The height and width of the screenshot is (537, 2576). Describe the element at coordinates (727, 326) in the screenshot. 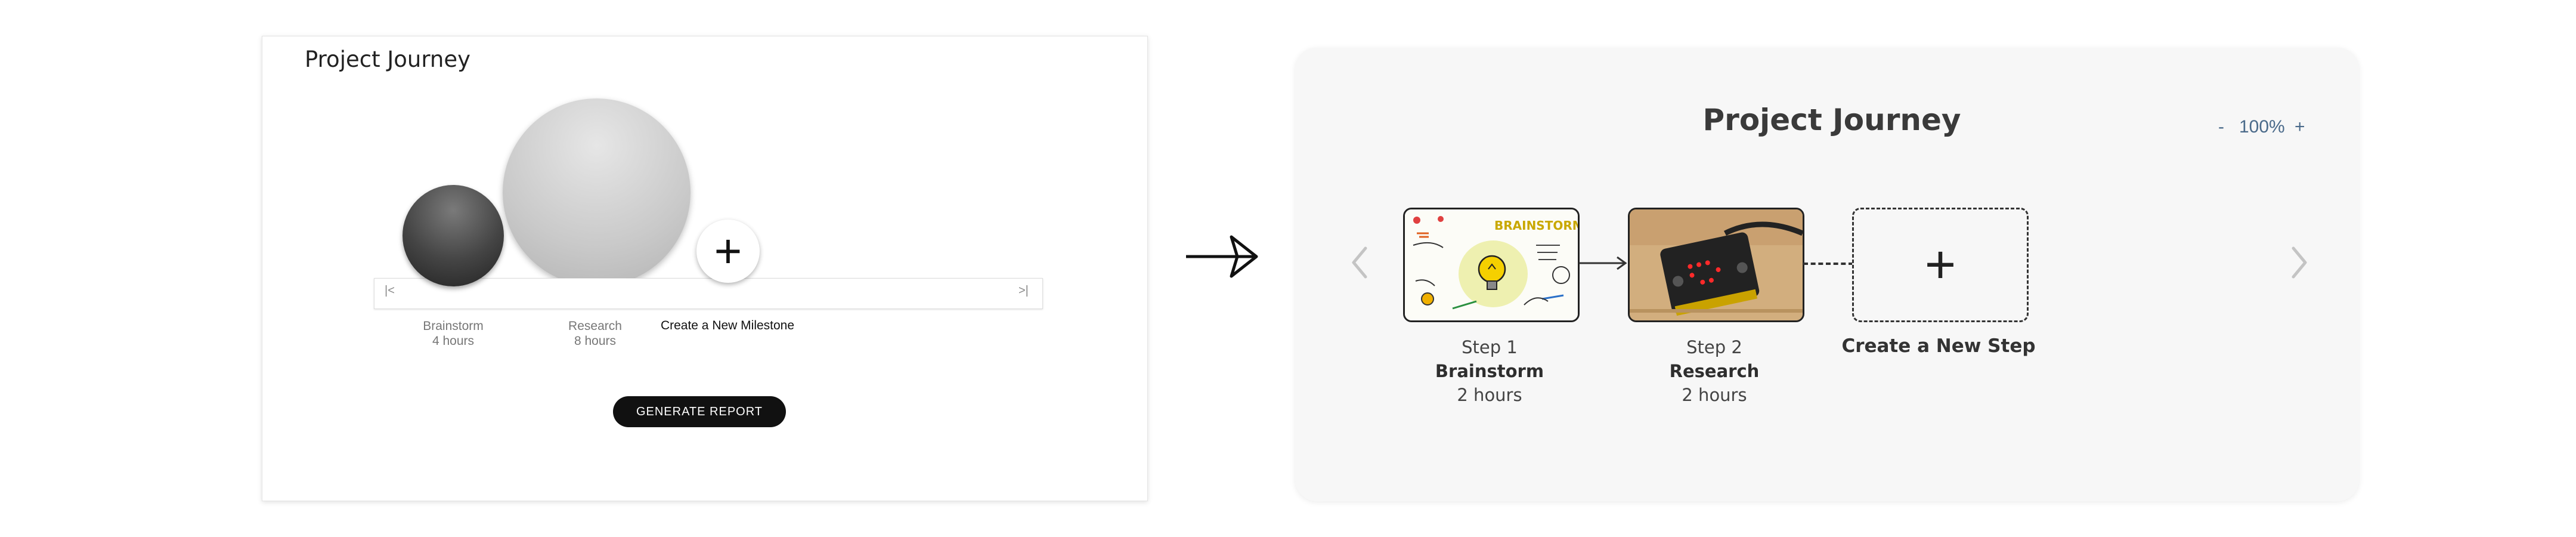

I see `create-new-milestone-label: Create a New Milestone` at that location.